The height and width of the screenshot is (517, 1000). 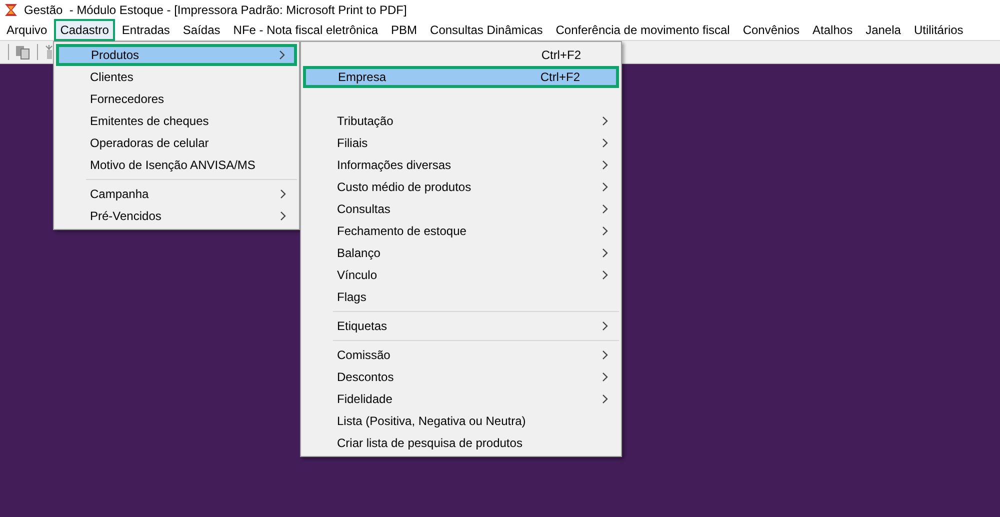 I want to click on menu-item: Campanha, so click(x=176, y=194).